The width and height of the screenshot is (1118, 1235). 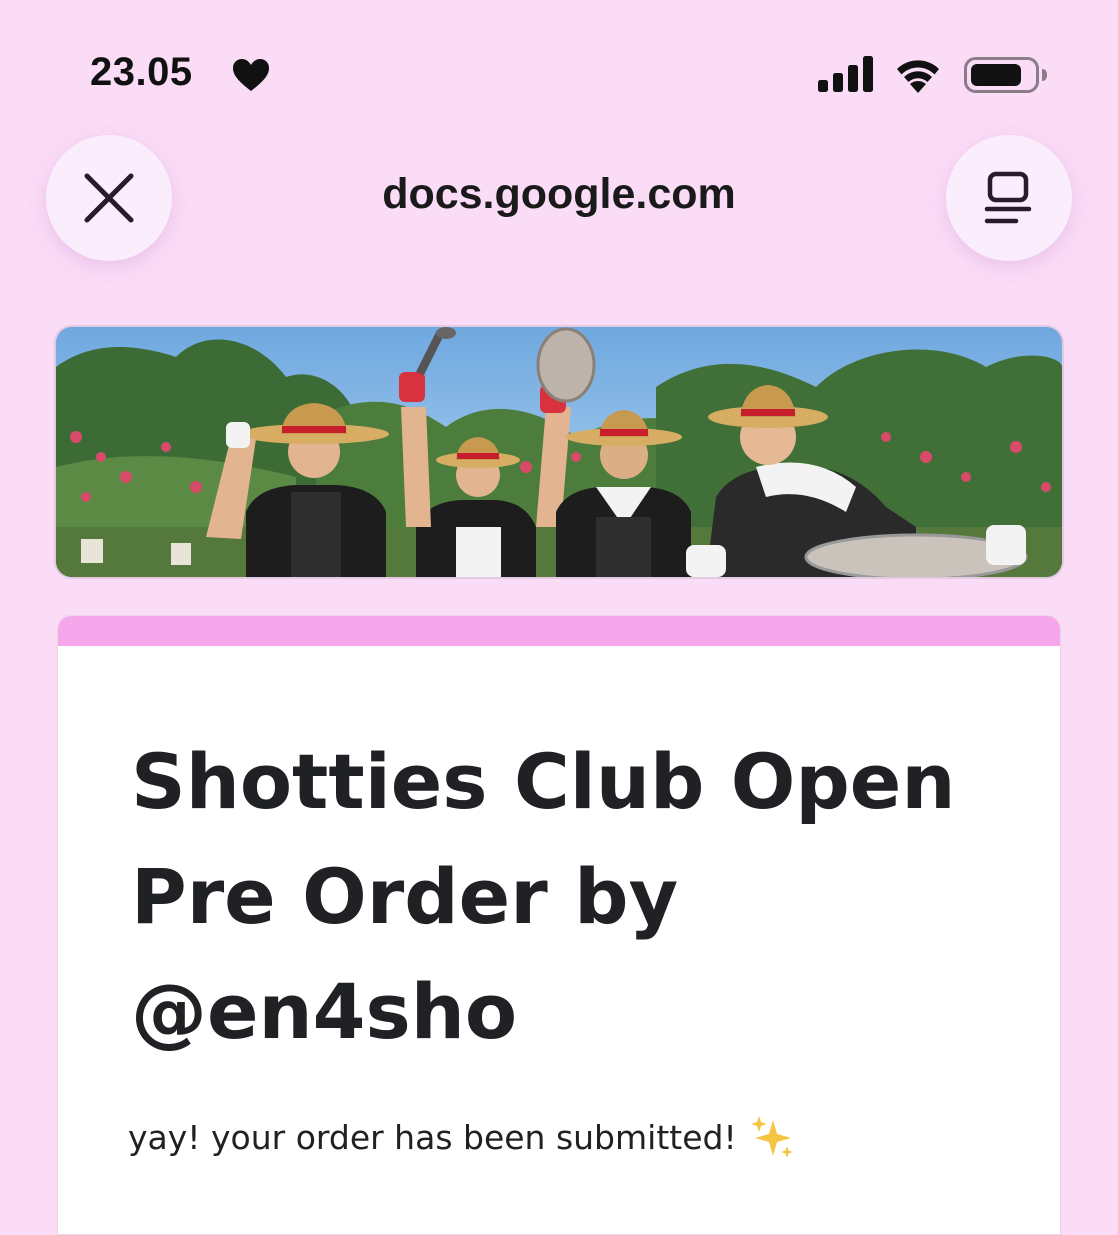 What do you see at coordinates (918, 76) in the screenshot?
I see `wifi-icon` at bounding box center [918, 76].